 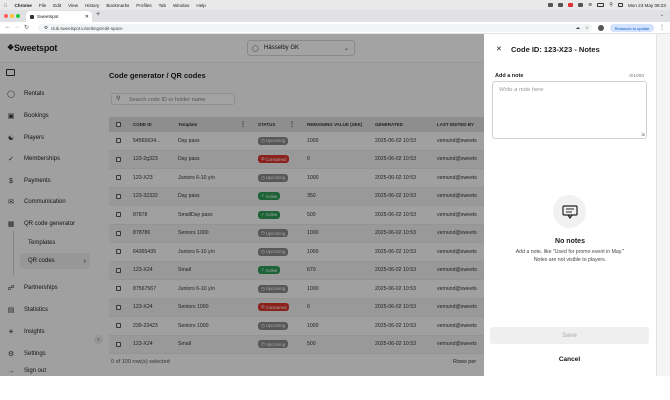 I want to click on back-icon: ←, so click(x=8, y=27).